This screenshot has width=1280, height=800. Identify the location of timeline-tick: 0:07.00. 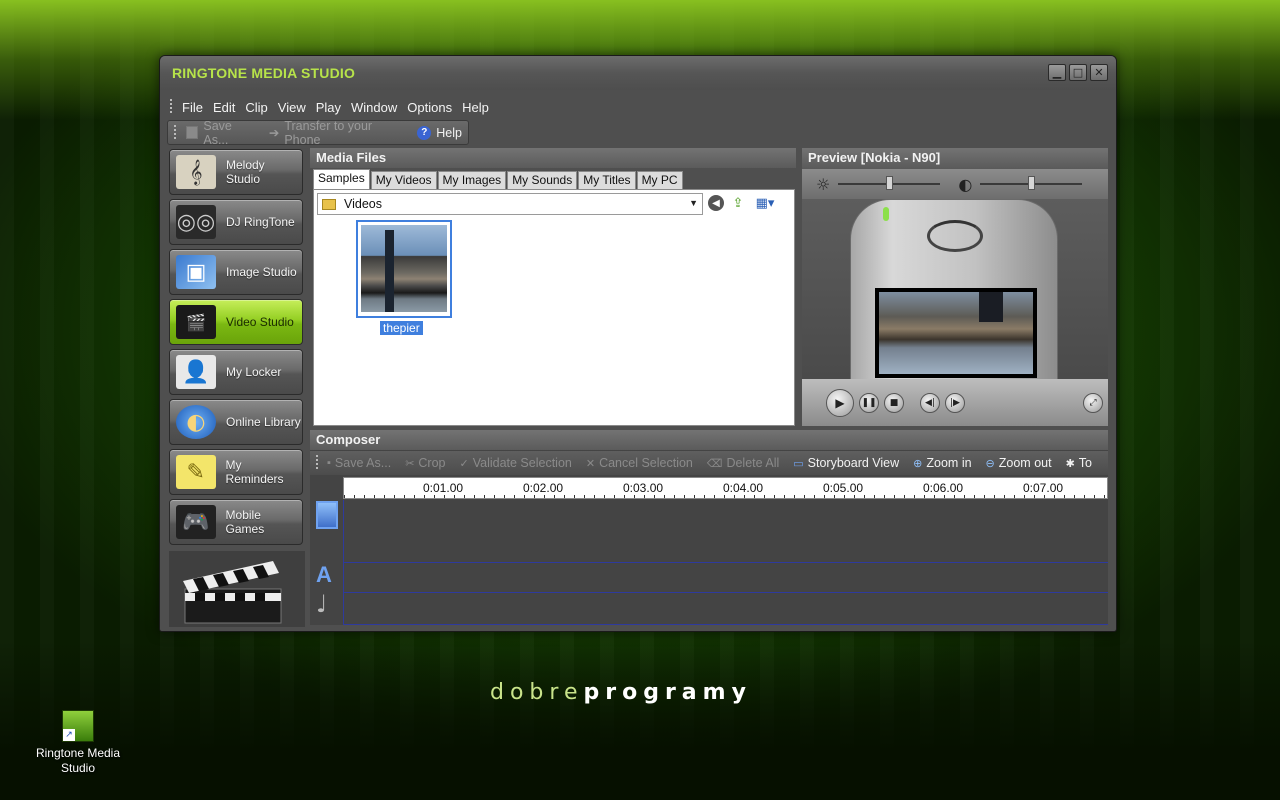
(1043, 488).